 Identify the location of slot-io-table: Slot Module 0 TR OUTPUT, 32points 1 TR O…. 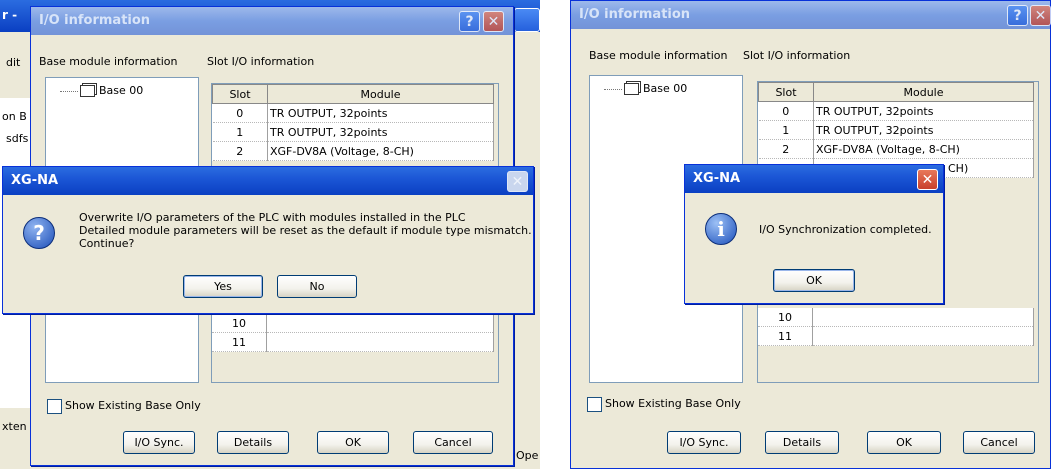
(353, 122).